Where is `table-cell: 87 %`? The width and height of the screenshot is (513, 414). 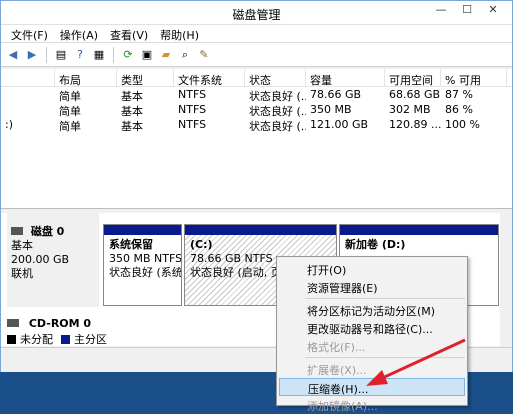
table-cell: 87 % is located at coordinates (459, 94).